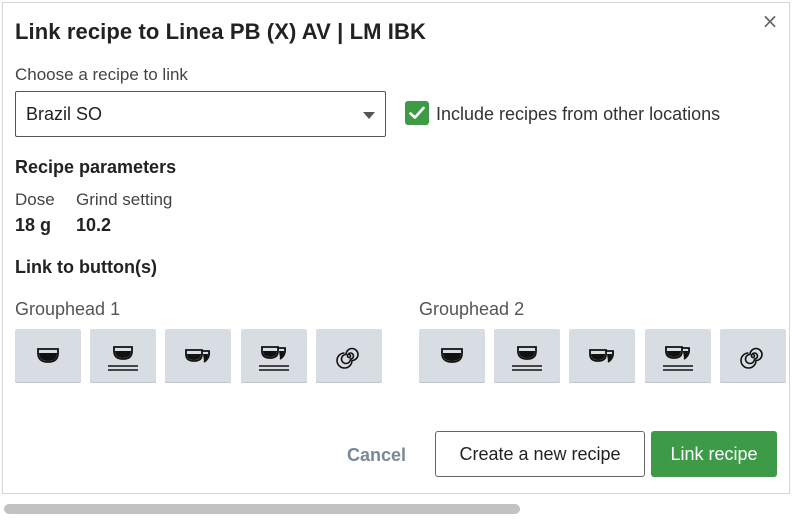  I want to click on grouphead-2-single-cup-scale-button, so click(527, 356).